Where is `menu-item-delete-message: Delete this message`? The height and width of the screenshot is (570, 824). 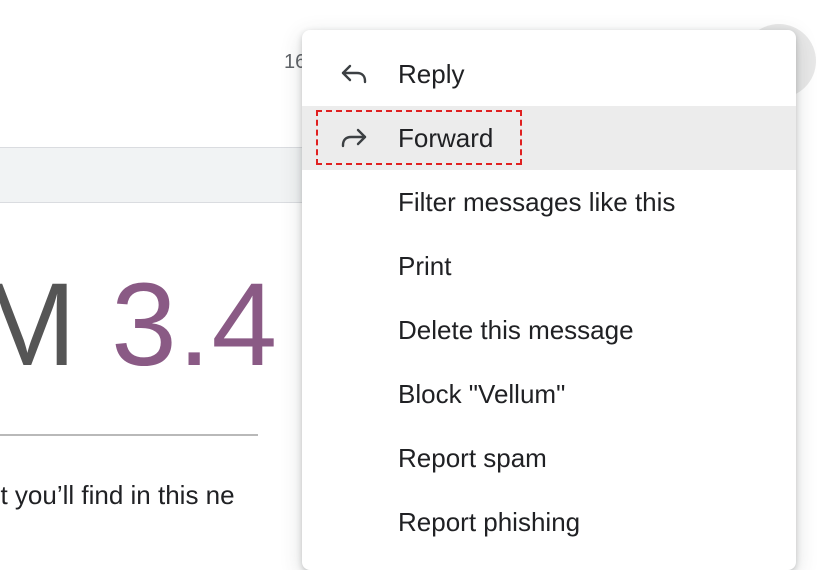
menu-item-delete-message: Delete this message is located at coordinates (549, 330).